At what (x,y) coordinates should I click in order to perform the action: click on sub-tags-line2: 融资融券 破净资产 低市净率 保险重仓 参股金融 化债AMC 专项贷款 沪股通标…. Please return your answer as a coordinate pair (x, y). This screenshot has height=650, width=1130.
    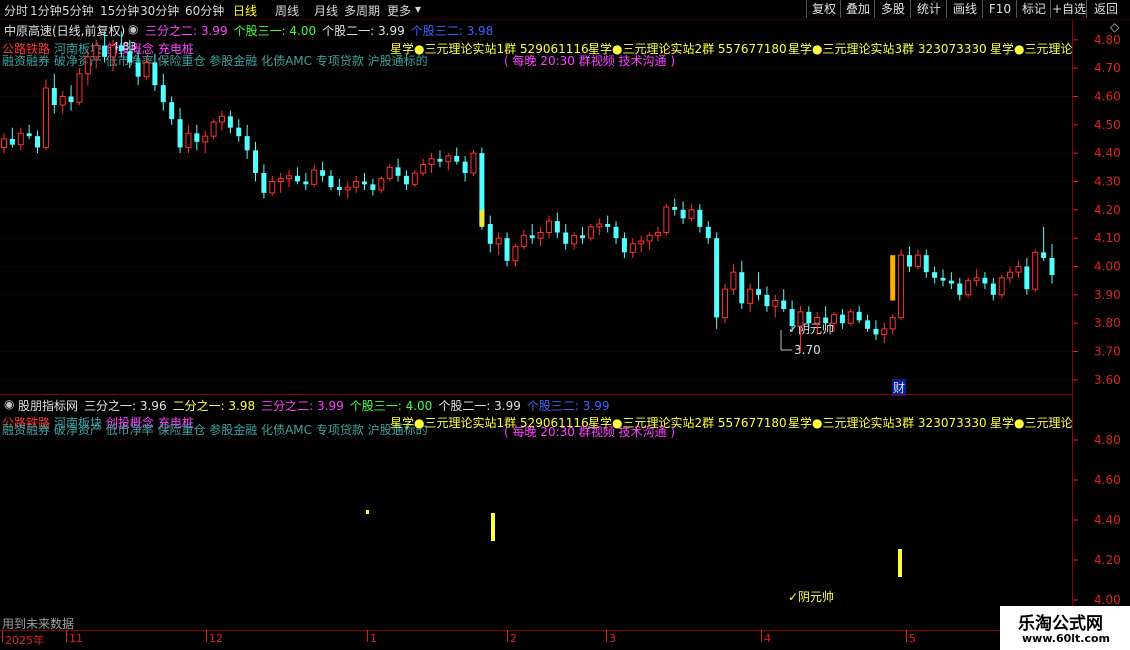
    Looking at the image, I should click on (215, 430).